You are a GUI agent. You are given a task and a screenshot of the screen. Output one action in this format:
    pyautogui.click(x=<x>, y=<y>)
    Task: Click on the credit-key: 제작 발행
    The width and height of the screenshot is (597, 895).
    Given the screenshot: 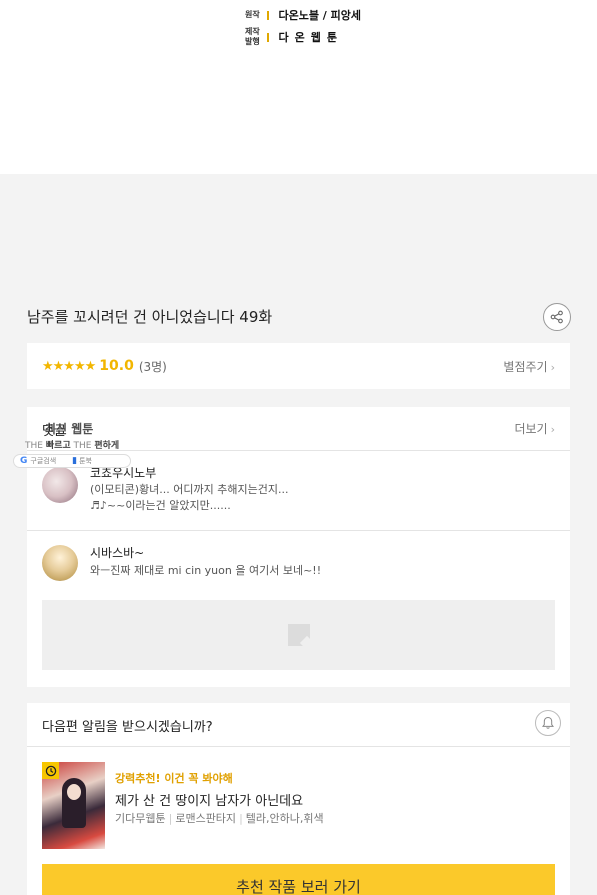 What is the action you would take?
    pyautogui.click(x=256, y=37)
    